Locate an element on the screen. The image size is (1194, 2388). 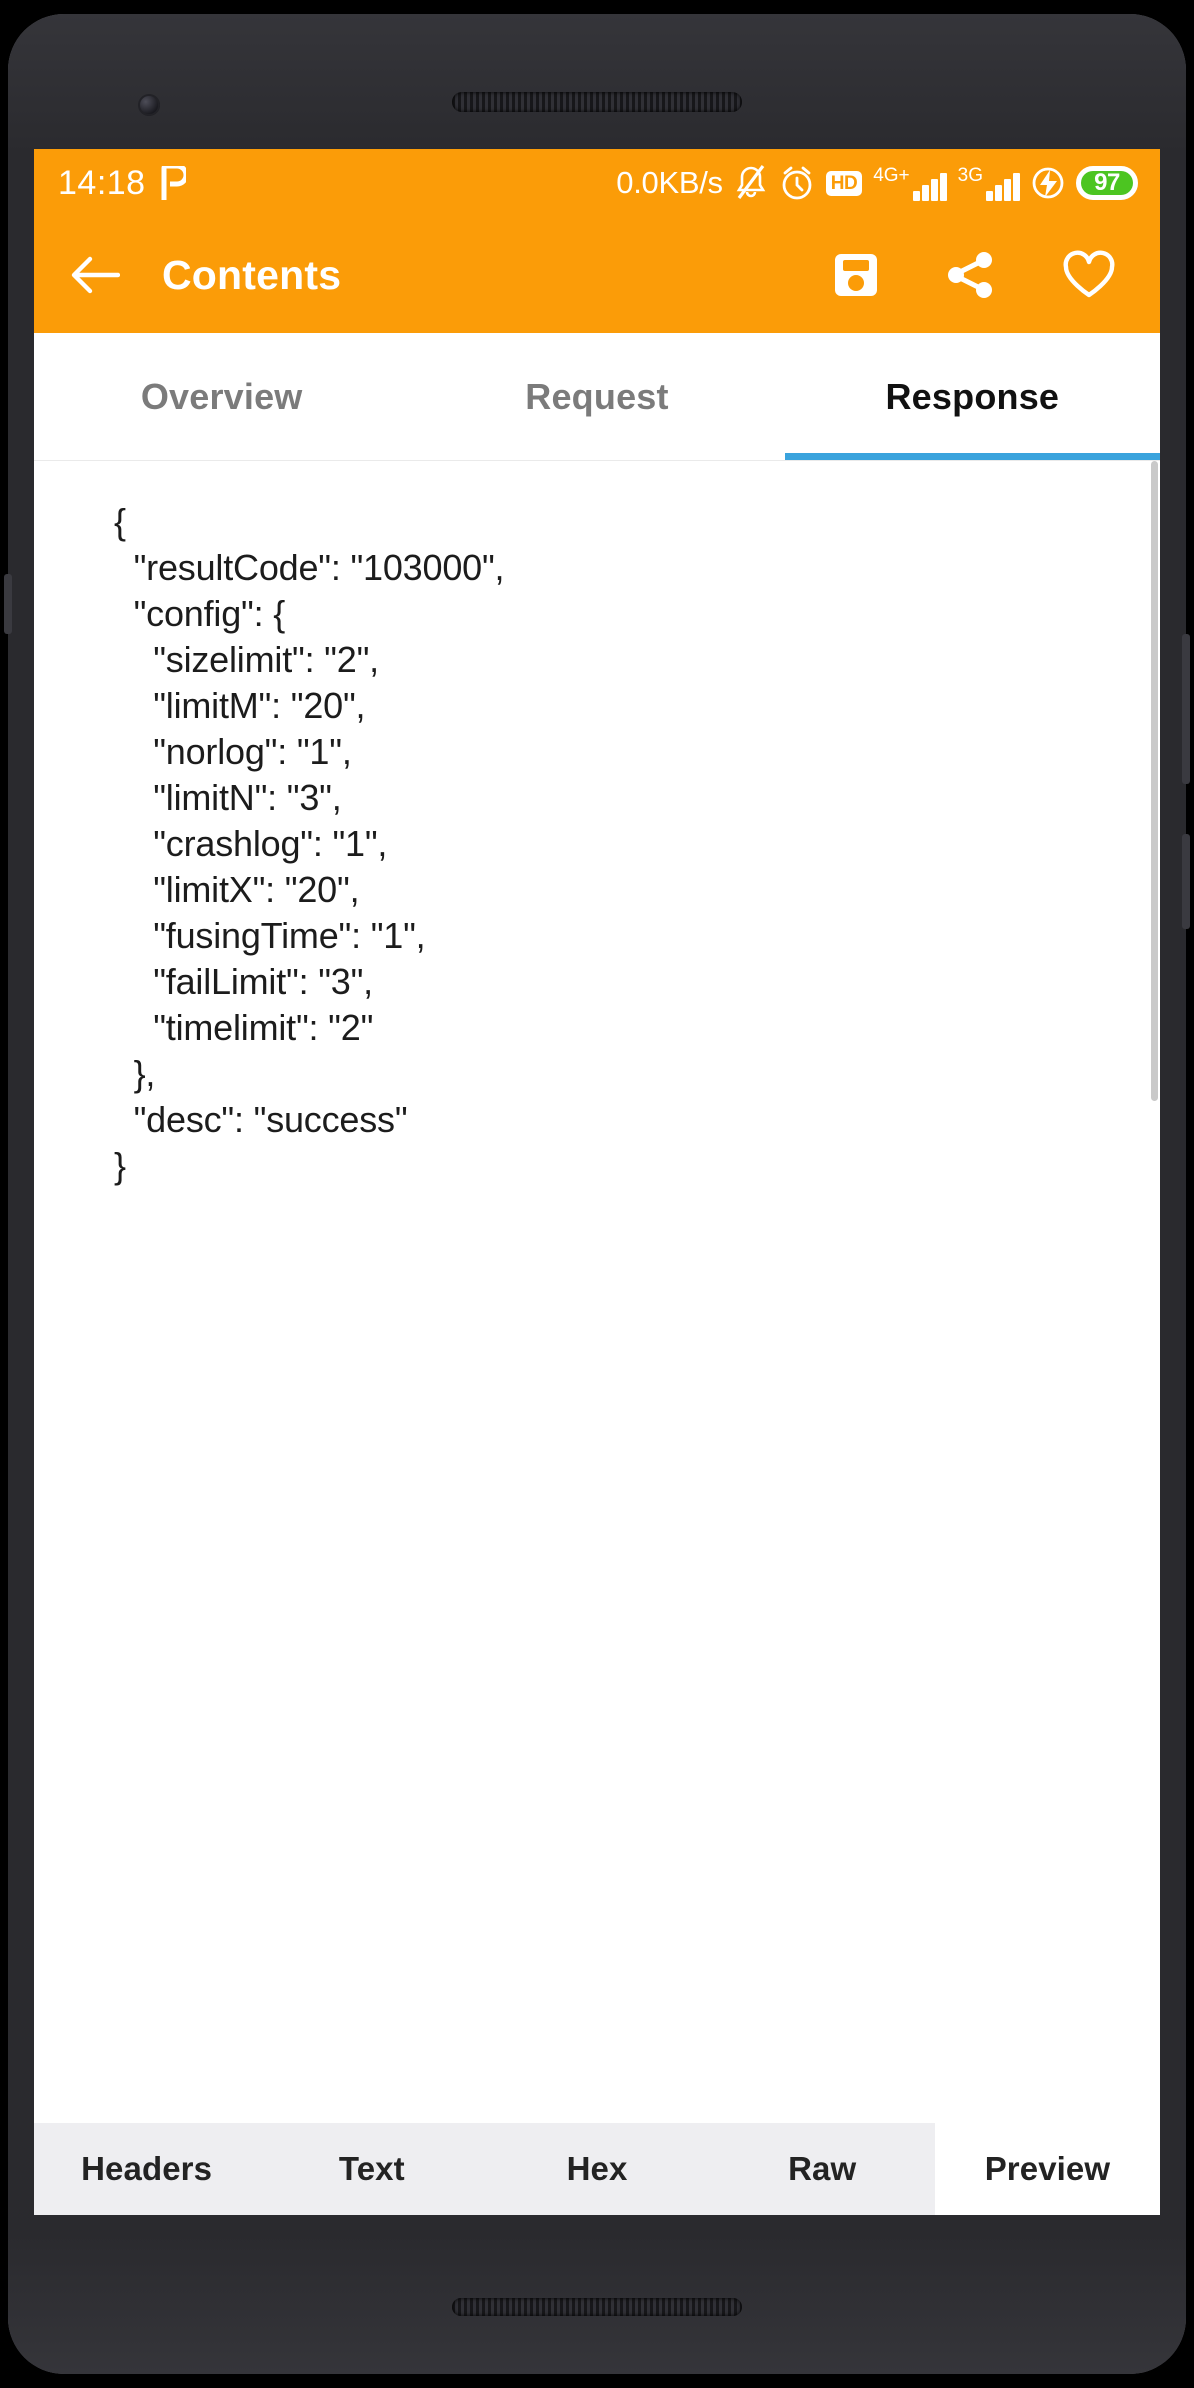
tab-overview-label: Overview is located at coordinates (221, 396).